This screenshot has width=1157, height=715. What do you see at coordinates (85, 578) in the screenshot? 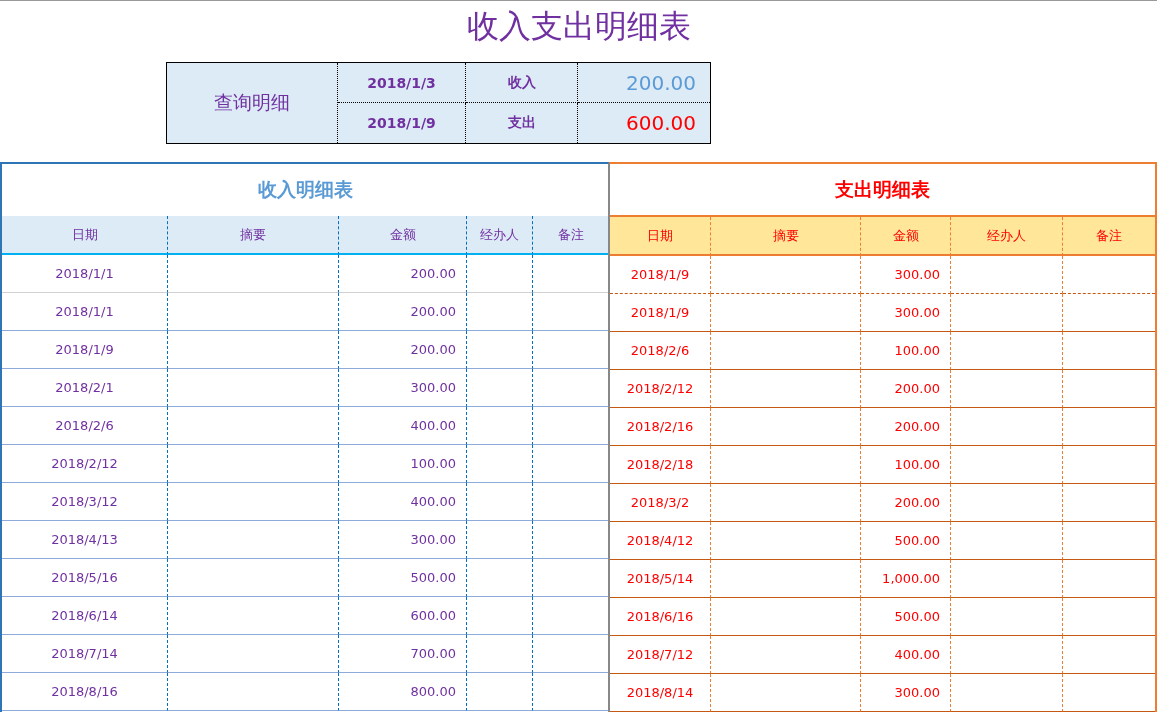
I see `table-cell: 2018/5/16` at bounding box center [85, 578].